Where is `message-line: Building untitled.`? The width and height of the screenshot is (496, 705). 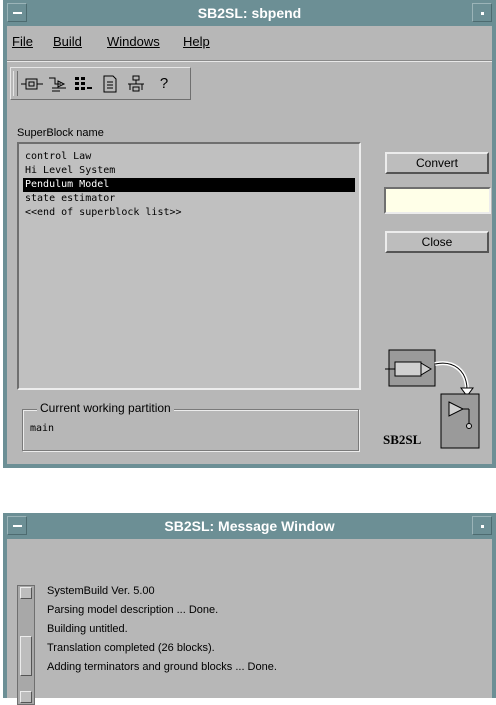 message-line: Building untitled. is located at coordinates (87, 629).